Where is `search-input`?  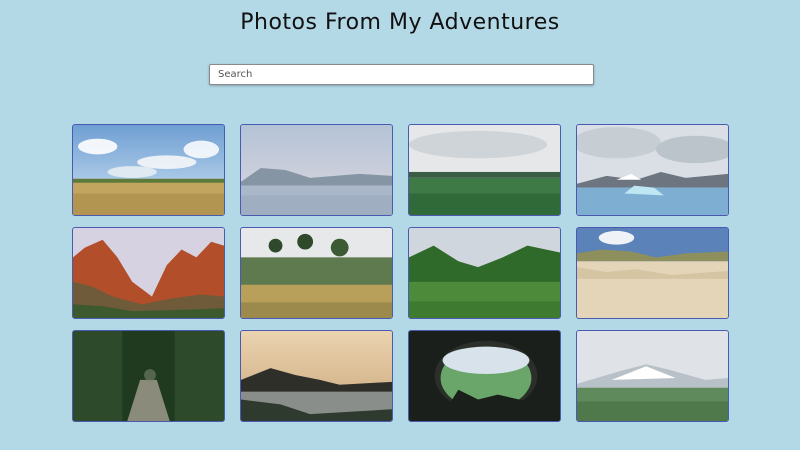
search-input is located at coordinates (401, 74).